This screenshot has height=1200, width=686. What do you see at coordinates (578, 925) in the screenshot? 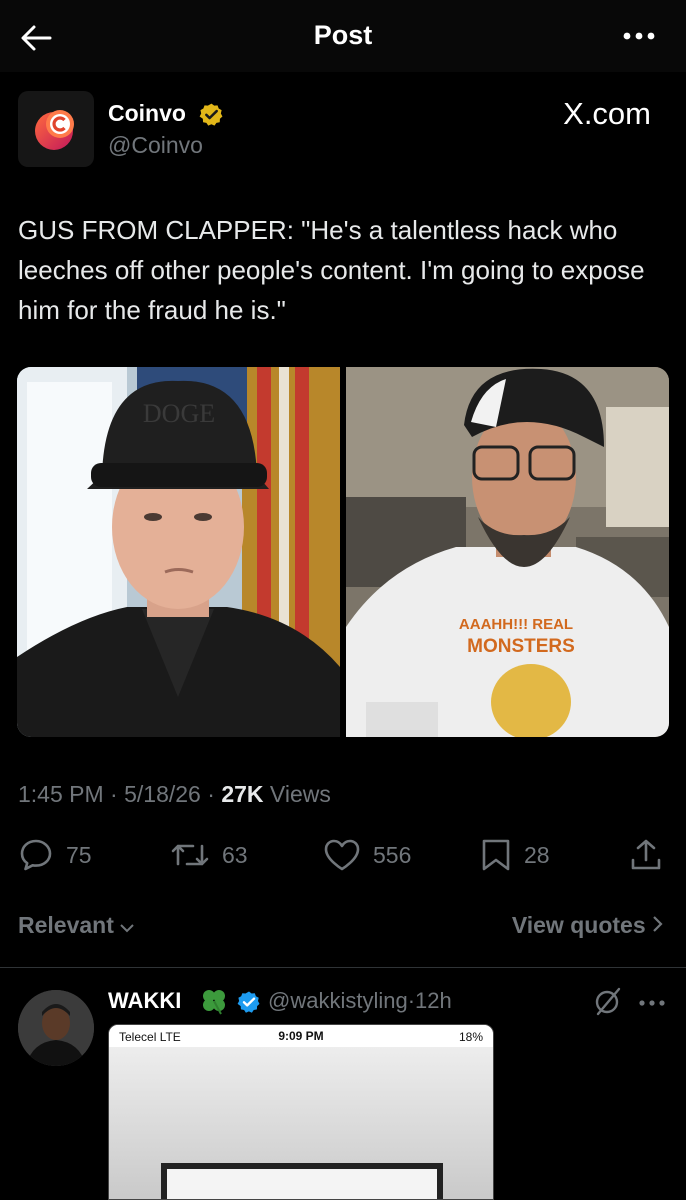
I see `view-quotes-label: View quotes` at bounding box center [578, 925].